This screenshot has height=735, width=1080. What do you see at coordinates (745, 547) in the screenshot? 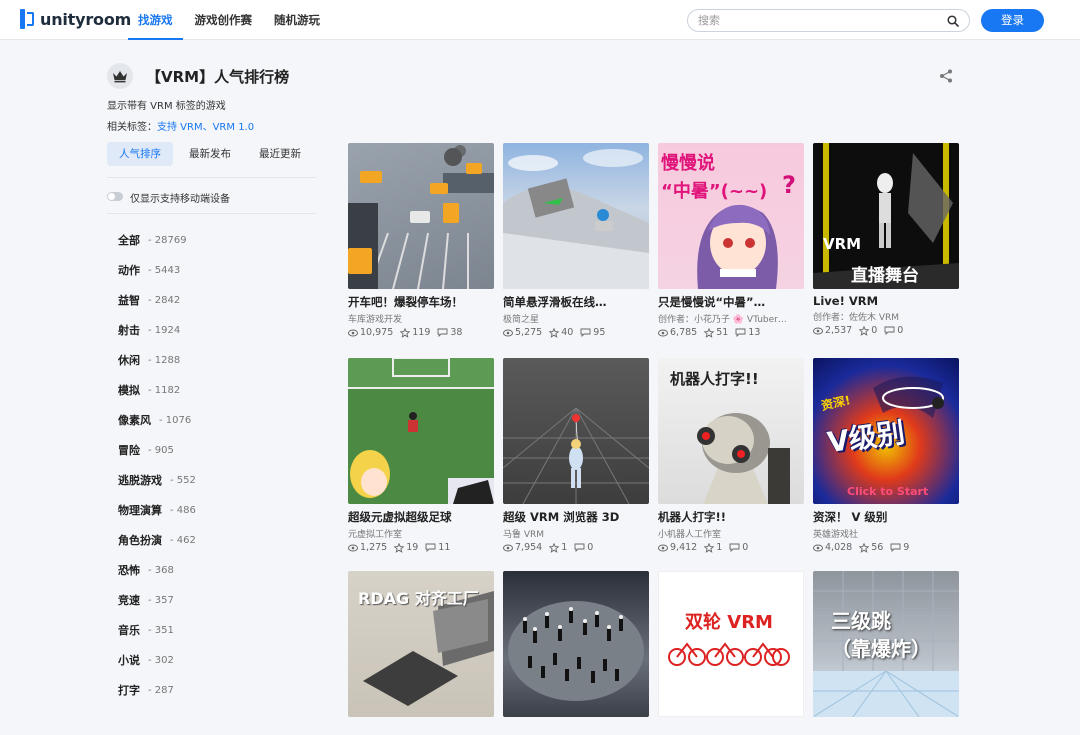
I see `comment-count: 0` at bounding box center [745, 547].